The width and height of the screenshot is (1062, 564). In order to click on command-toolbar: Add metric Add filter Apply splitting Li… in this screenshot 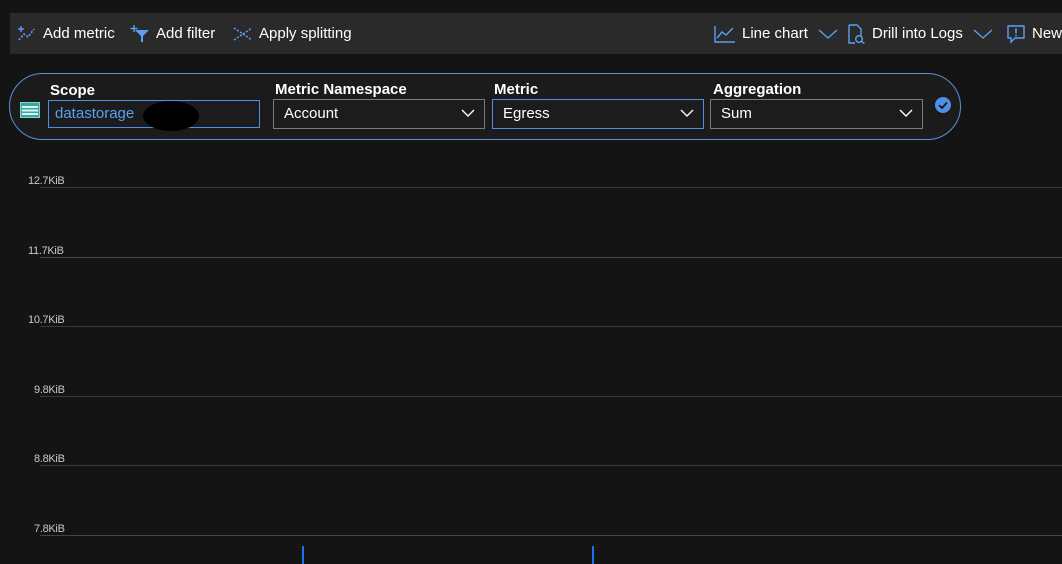, I will do `click(536, 33)`.